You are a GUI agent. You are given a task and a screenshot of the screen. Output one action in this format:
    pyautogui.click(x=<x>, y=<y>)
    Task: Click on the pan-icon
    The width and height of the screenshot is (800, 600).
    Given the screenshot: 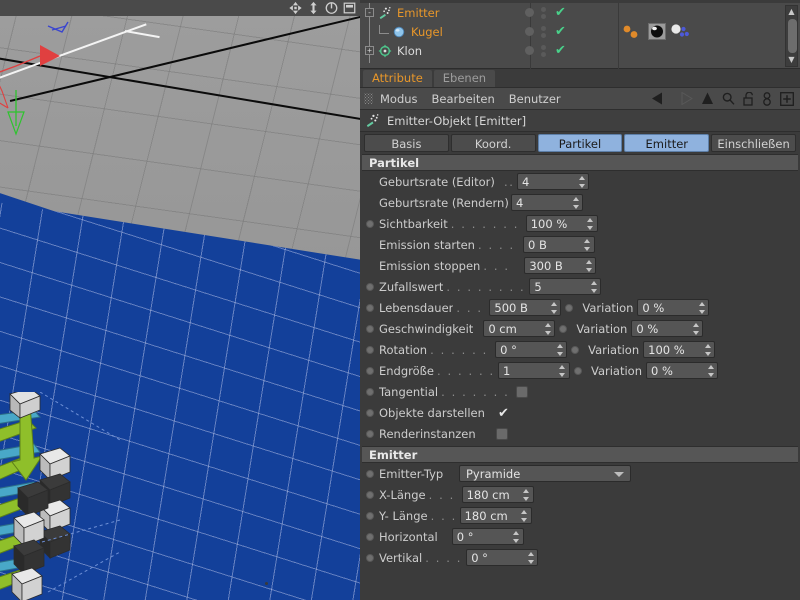 What is the action you would take?
    pyautogui.click(x=295, y=8)
    